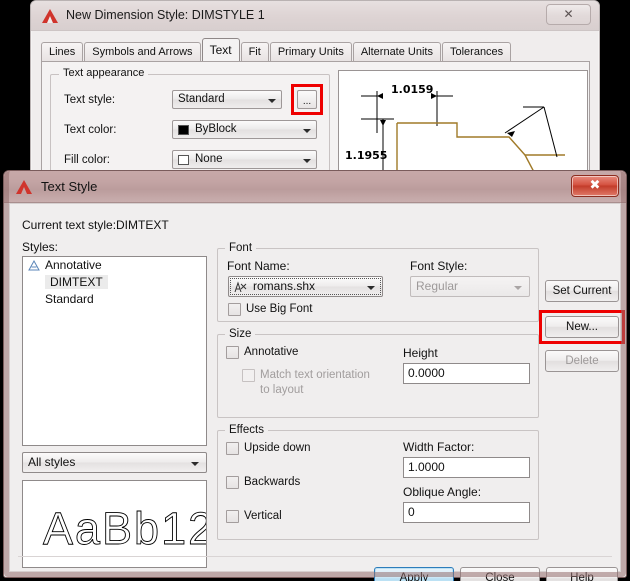 This screenshot has height=581, width=630. Describe the element at coordinates (582, 574) in the screenshot. I see `help-button: Help` at that location.